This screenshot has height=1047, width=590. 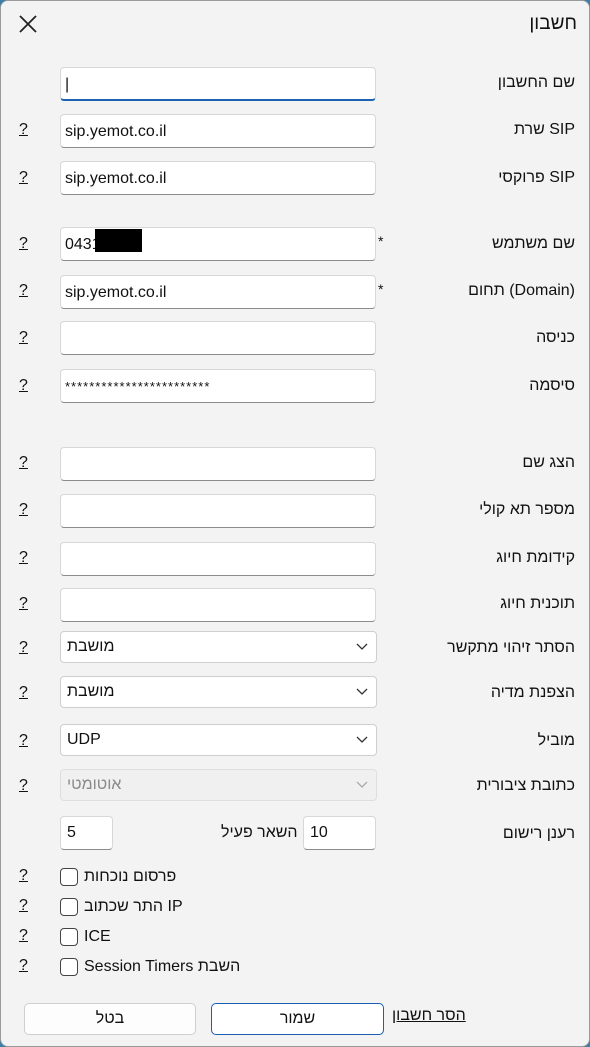 I want to click on label-sip-proxy: SIP פרוקסי, so click(x=536, y=177).